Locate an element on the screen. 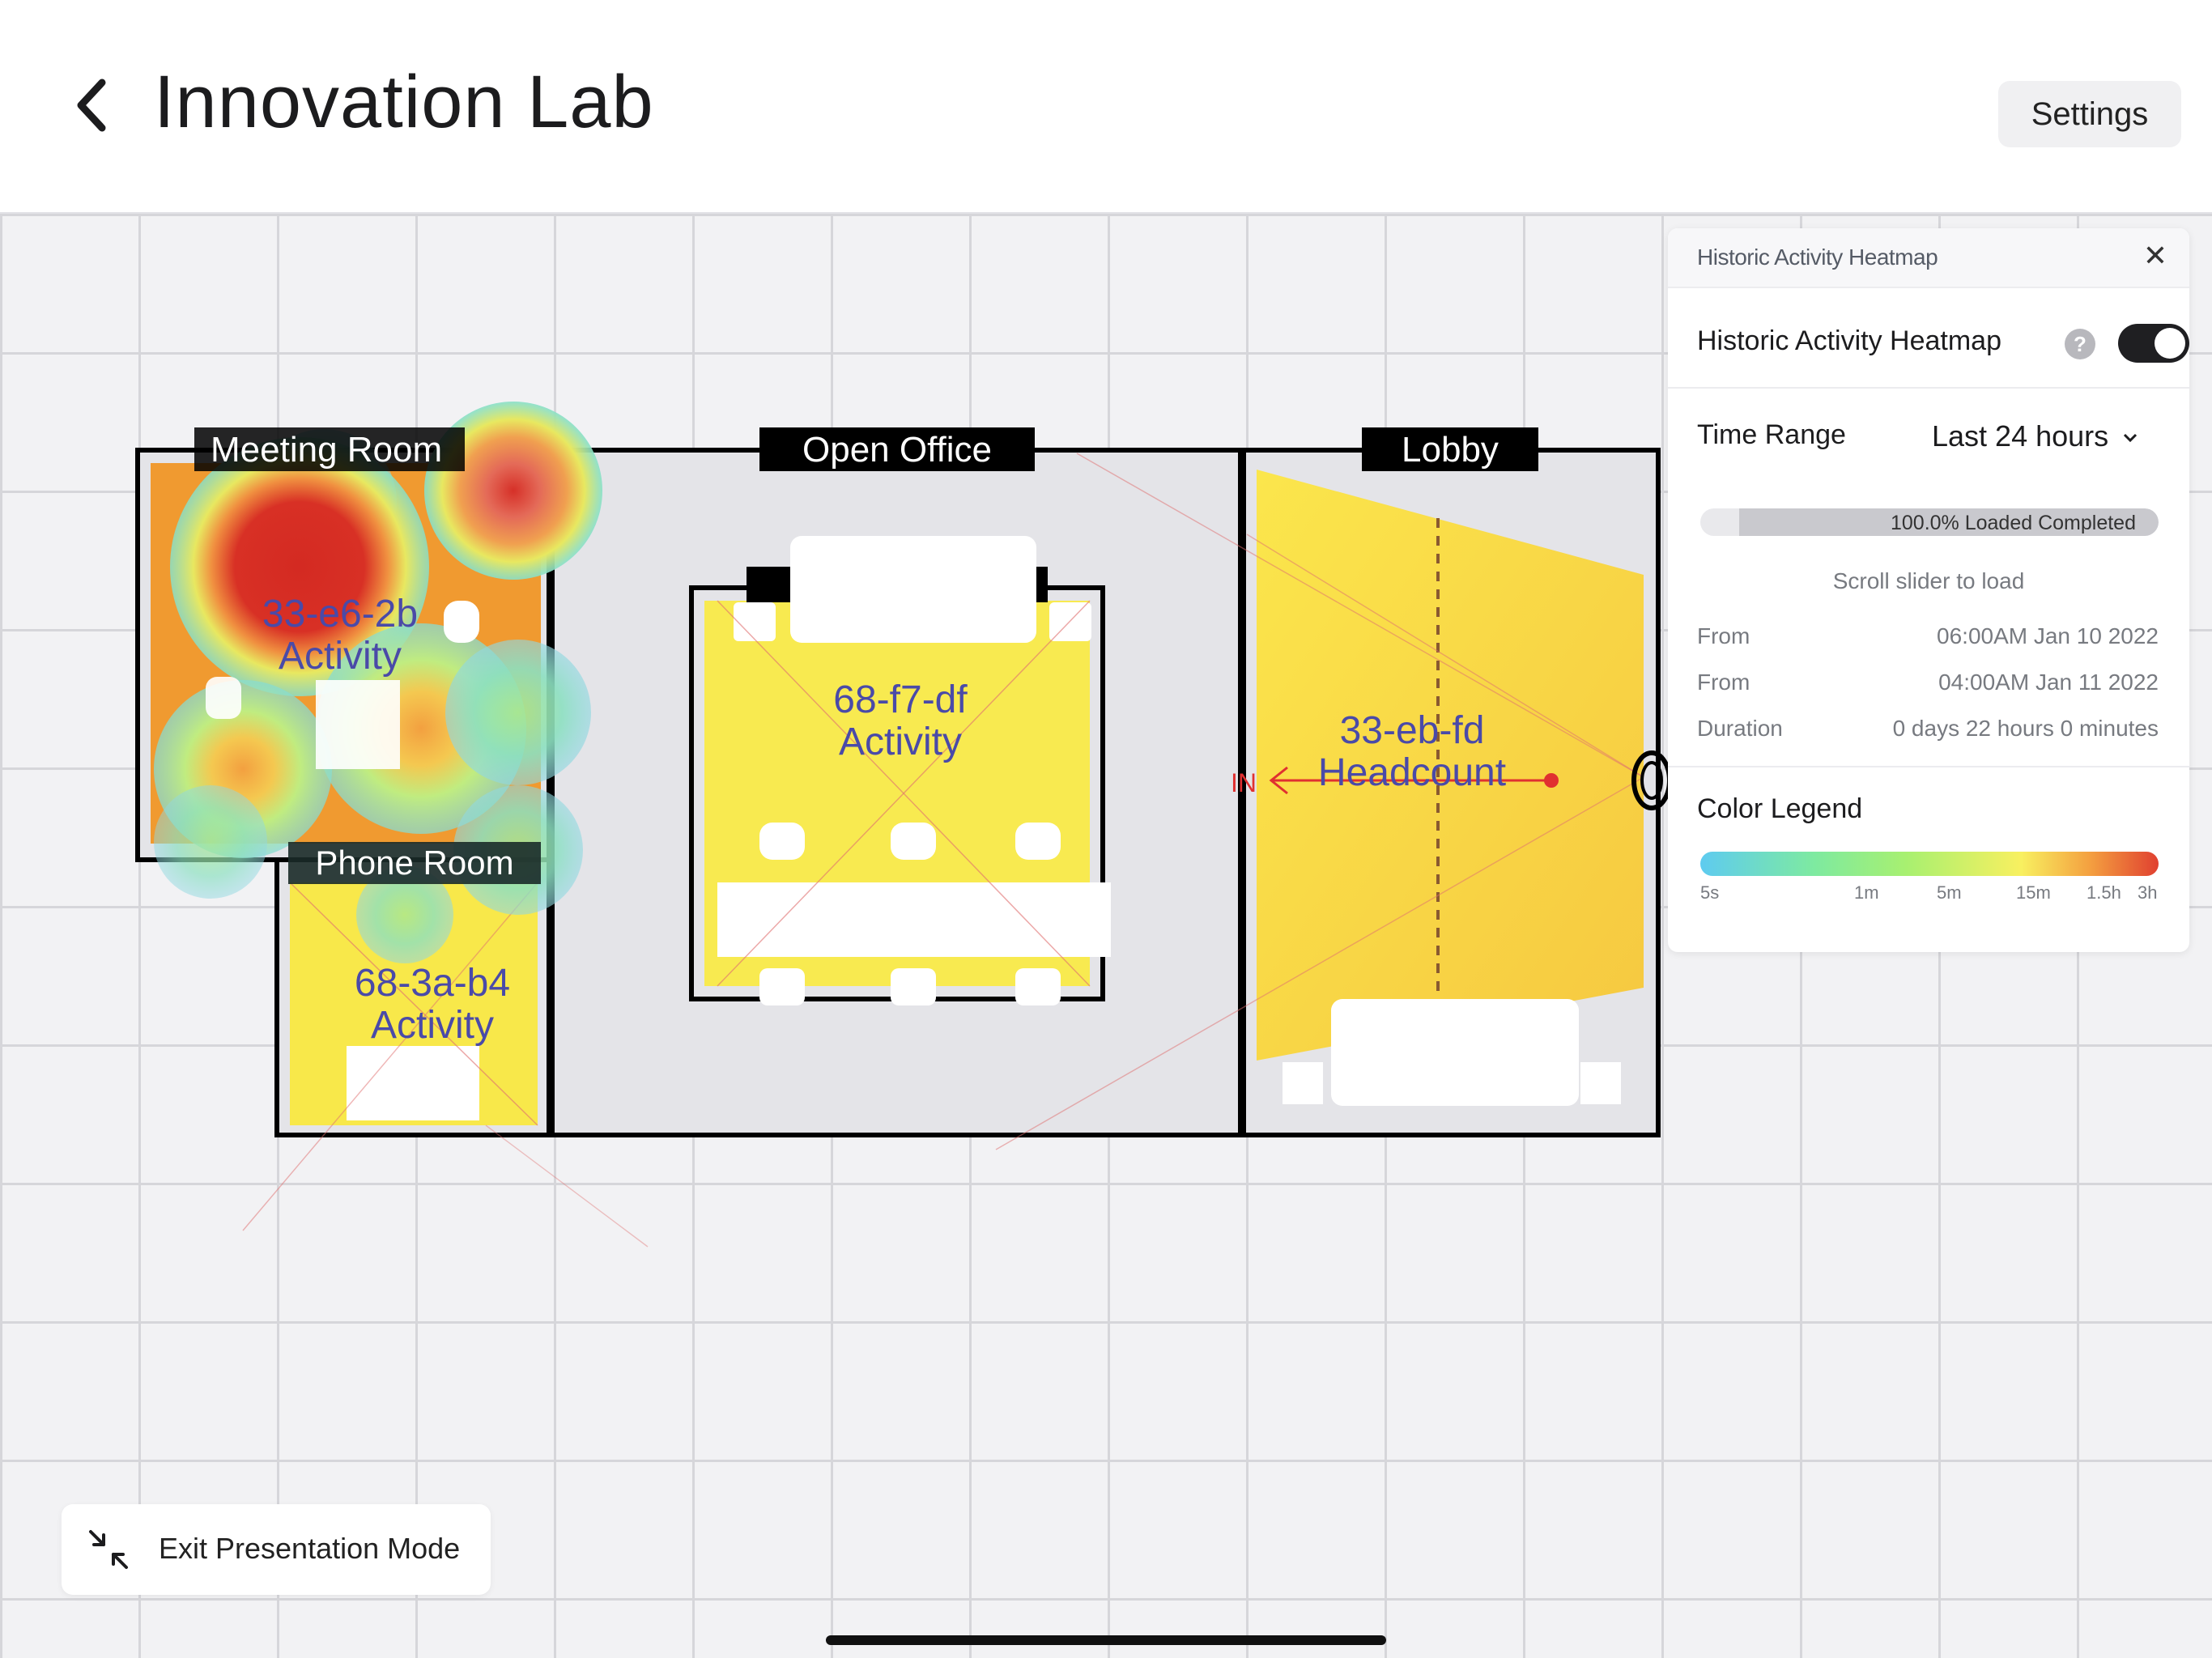 This screenshot has width=2212, height=1658. room-label-open-office: Open Office is located at coordinates (897, 450).